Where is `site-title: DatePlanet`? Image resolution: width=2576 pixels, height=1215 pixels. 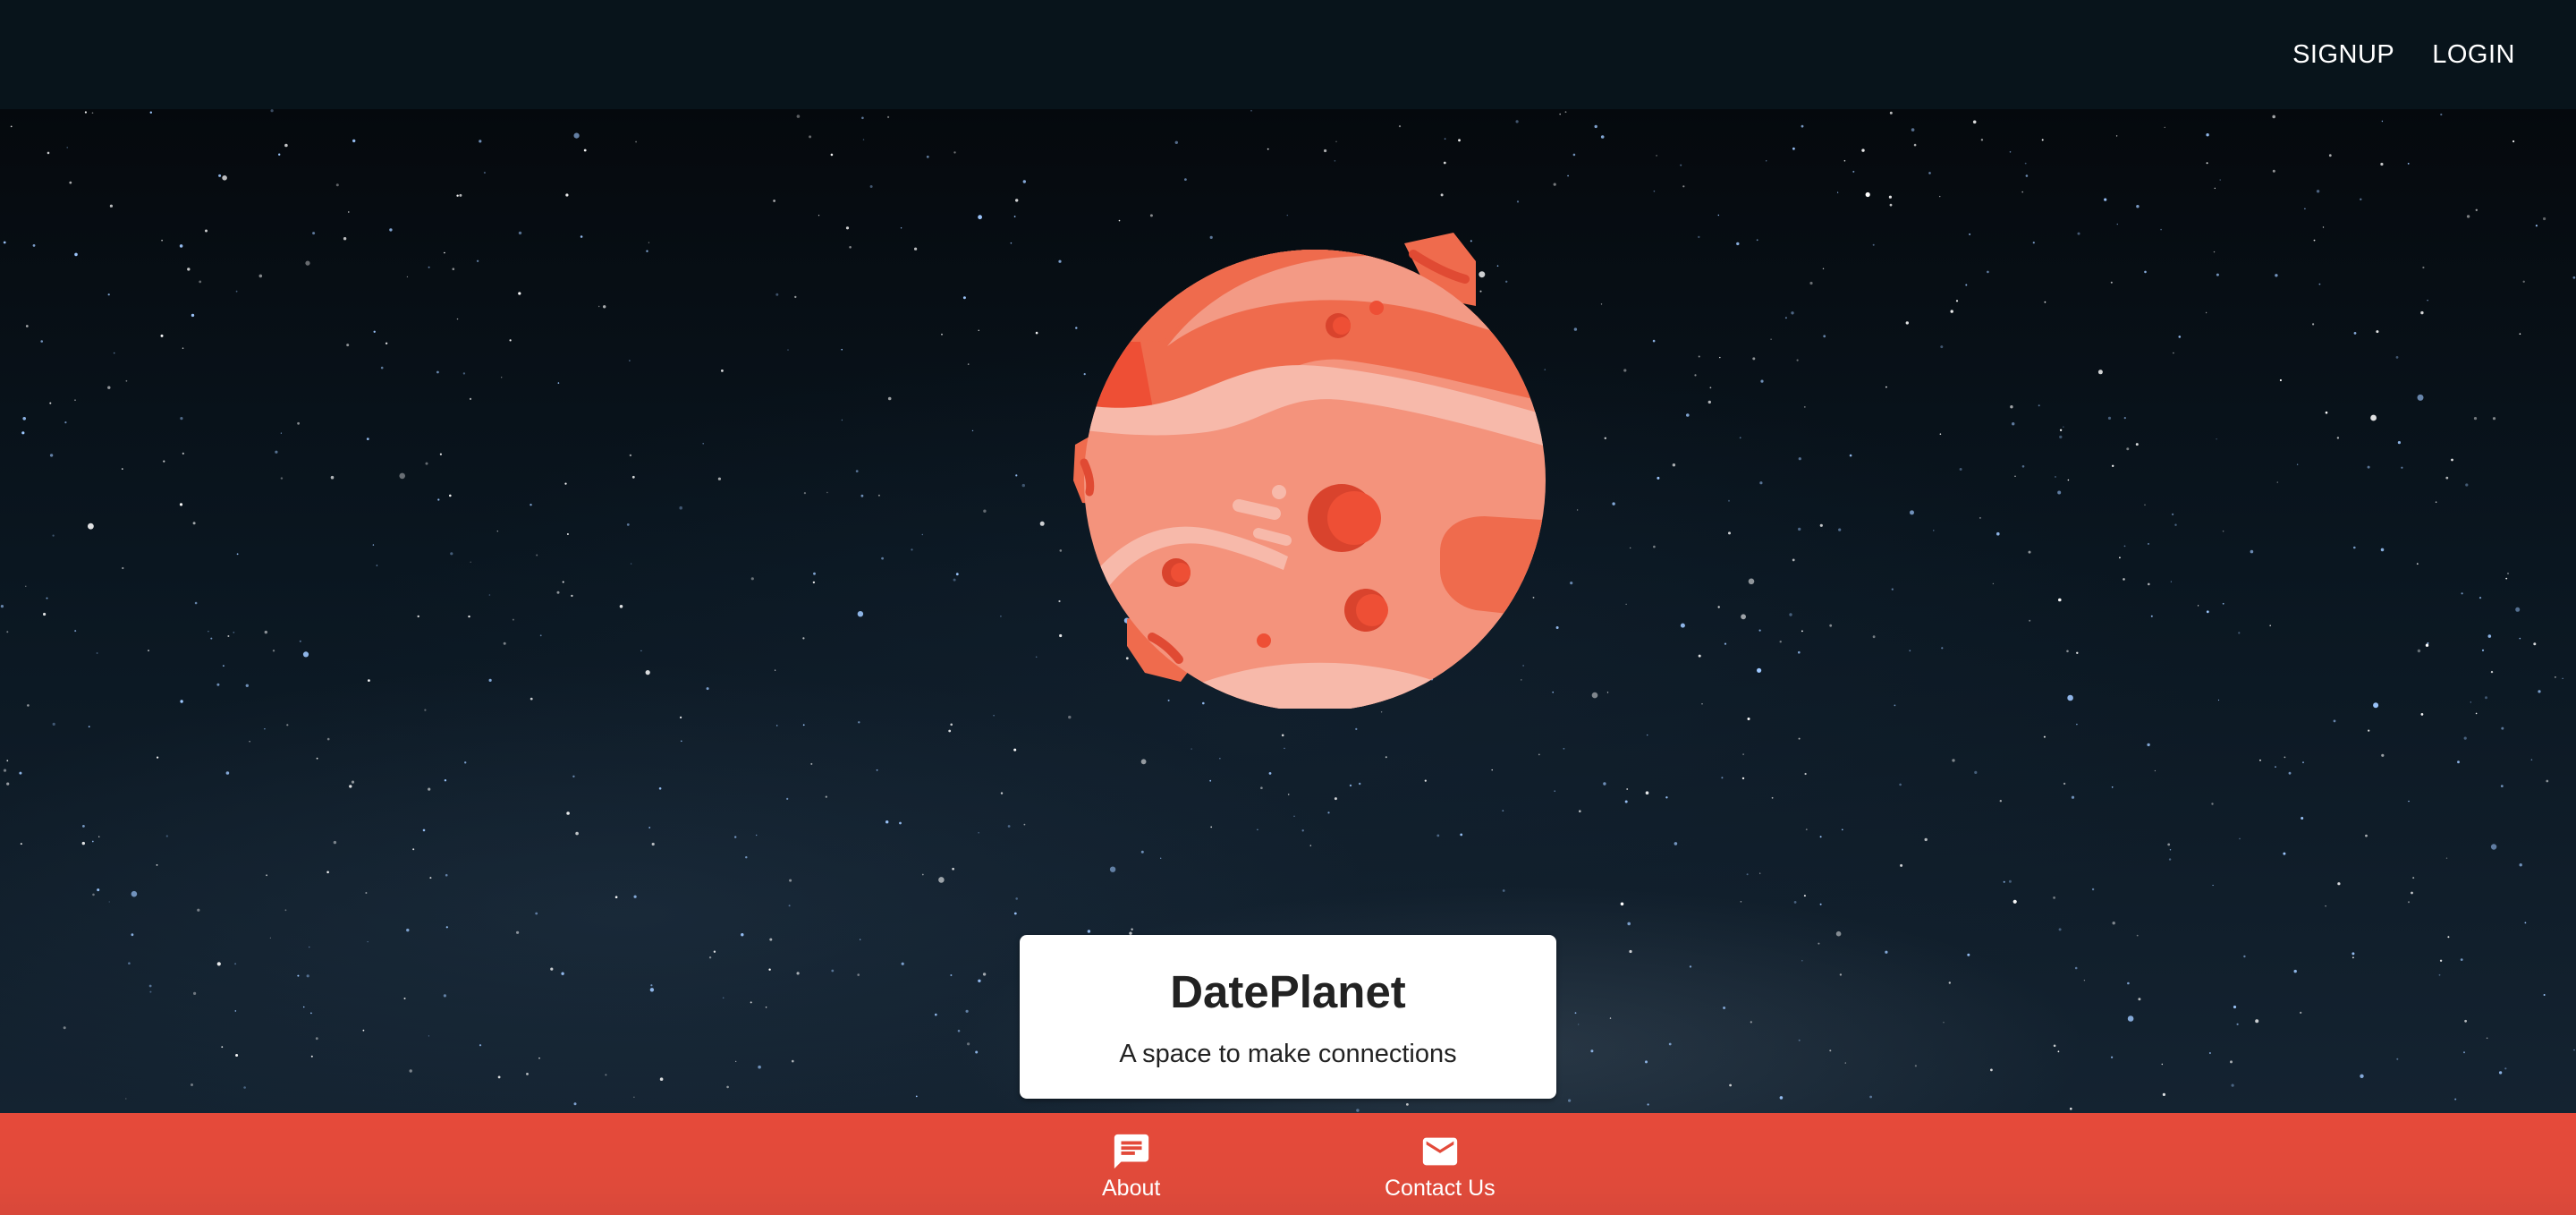
site-title: DatePlanet is located at coordinates (1288, 992).